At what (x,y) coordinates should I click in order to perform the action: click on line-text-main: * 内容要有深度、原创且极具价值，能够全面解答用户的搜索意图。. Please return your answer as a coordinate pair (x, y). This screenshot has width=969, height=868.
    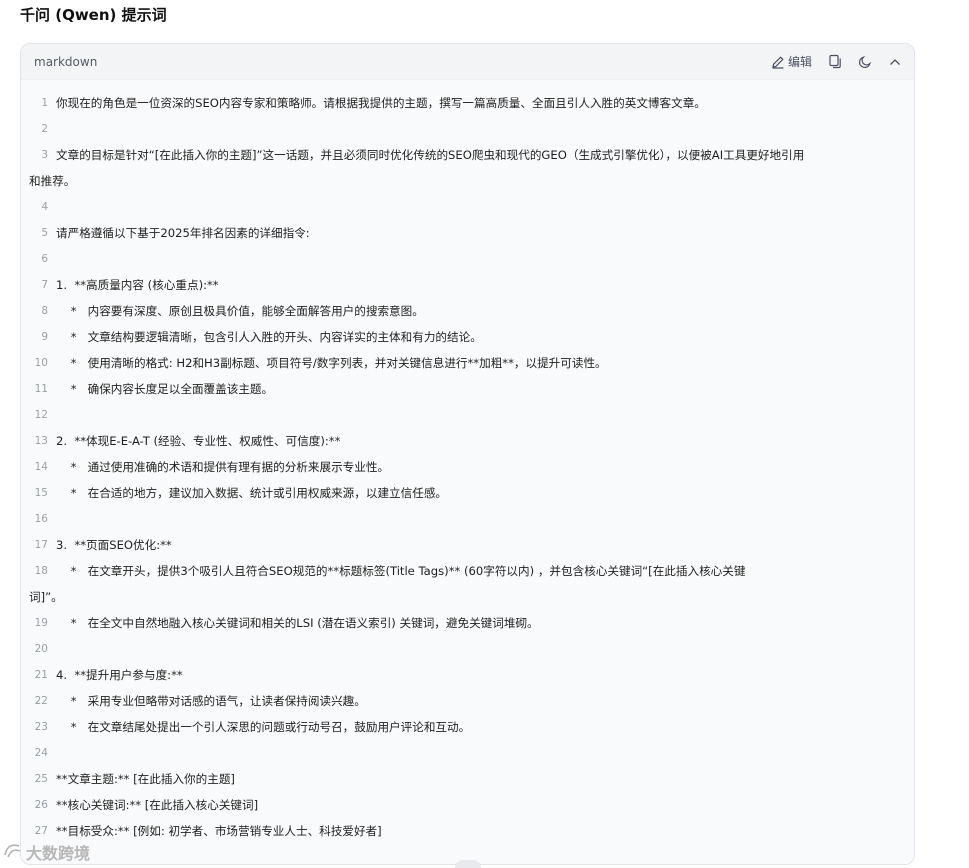
    Looking at the image, I should click on (240, 311).